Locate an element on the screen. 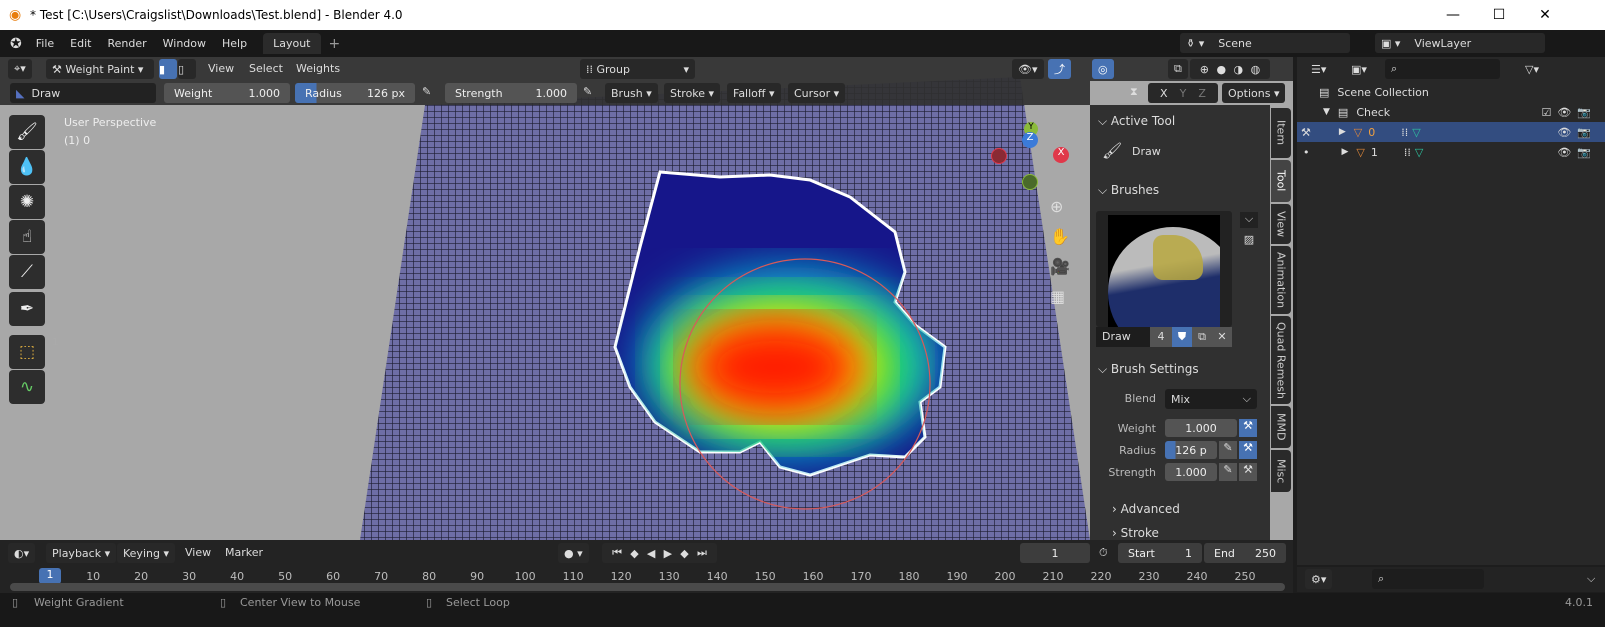 Image resolution: width=1605 pixels, height=627 pixels. current-frame-field: 1 is located at coordinates (1055, 553).